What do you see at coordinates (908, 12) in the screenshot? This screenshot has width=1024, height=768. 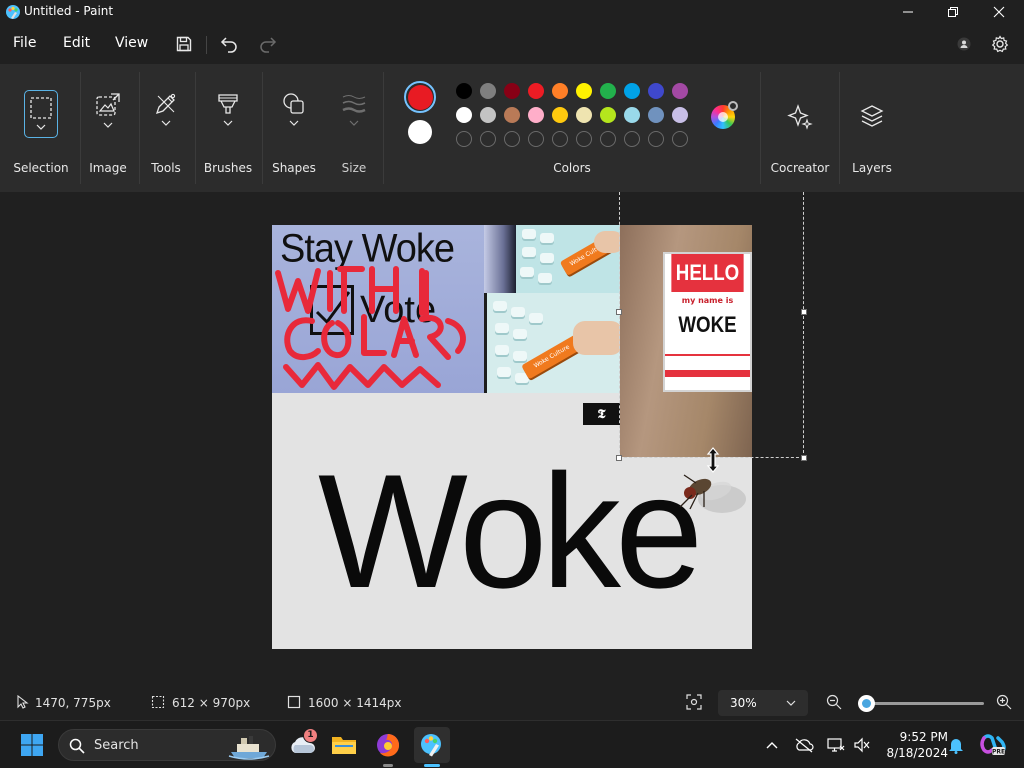 I see `minimize-button` at bounding box center [908, 12].